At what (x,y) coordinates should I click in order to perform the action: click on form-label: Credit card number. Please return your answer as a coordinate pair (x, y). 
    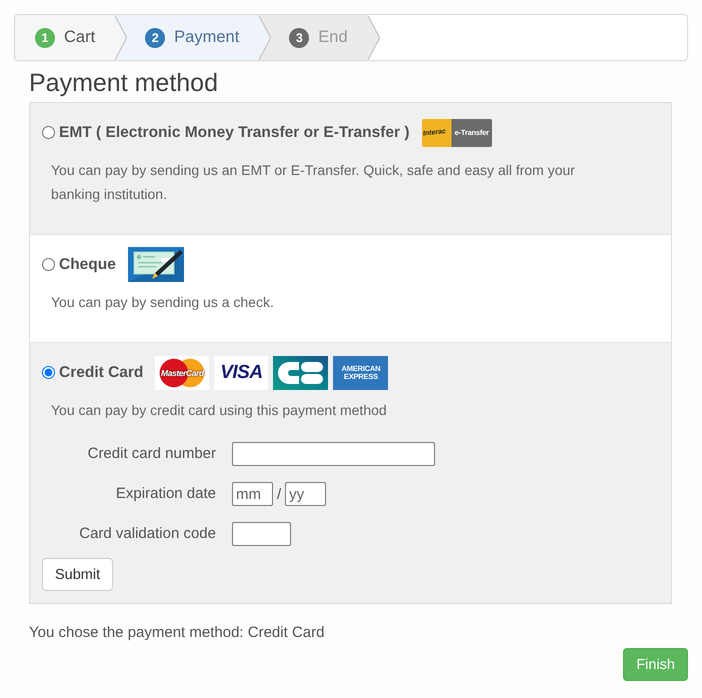
    Looking at the image, I should click on (151, 454).